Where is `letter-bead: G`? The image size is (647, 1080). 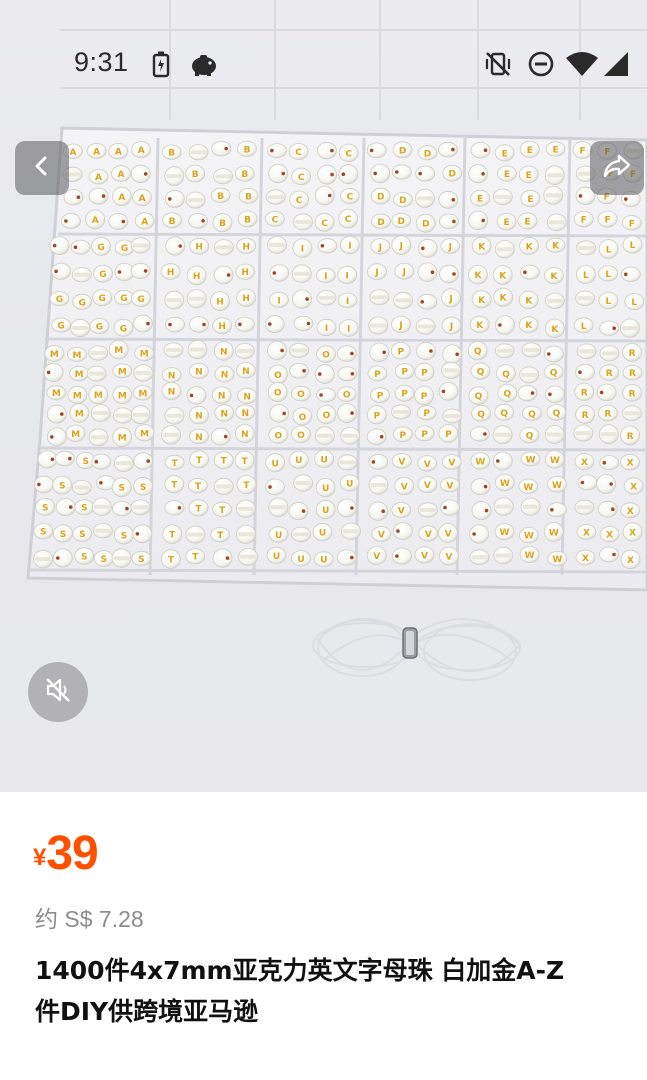 letter-bead: G is located at coordinates (102, 298).